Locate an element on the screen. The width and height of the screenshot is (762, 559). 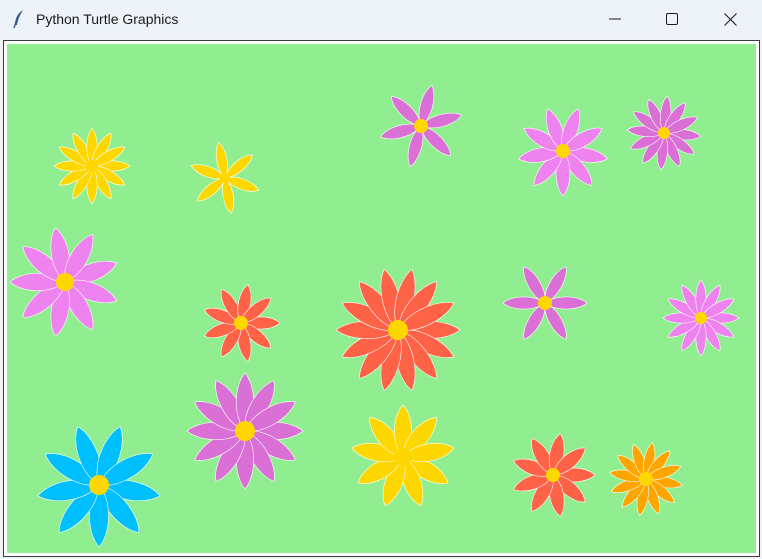
feather-icon is located at coordinates (19, 19).